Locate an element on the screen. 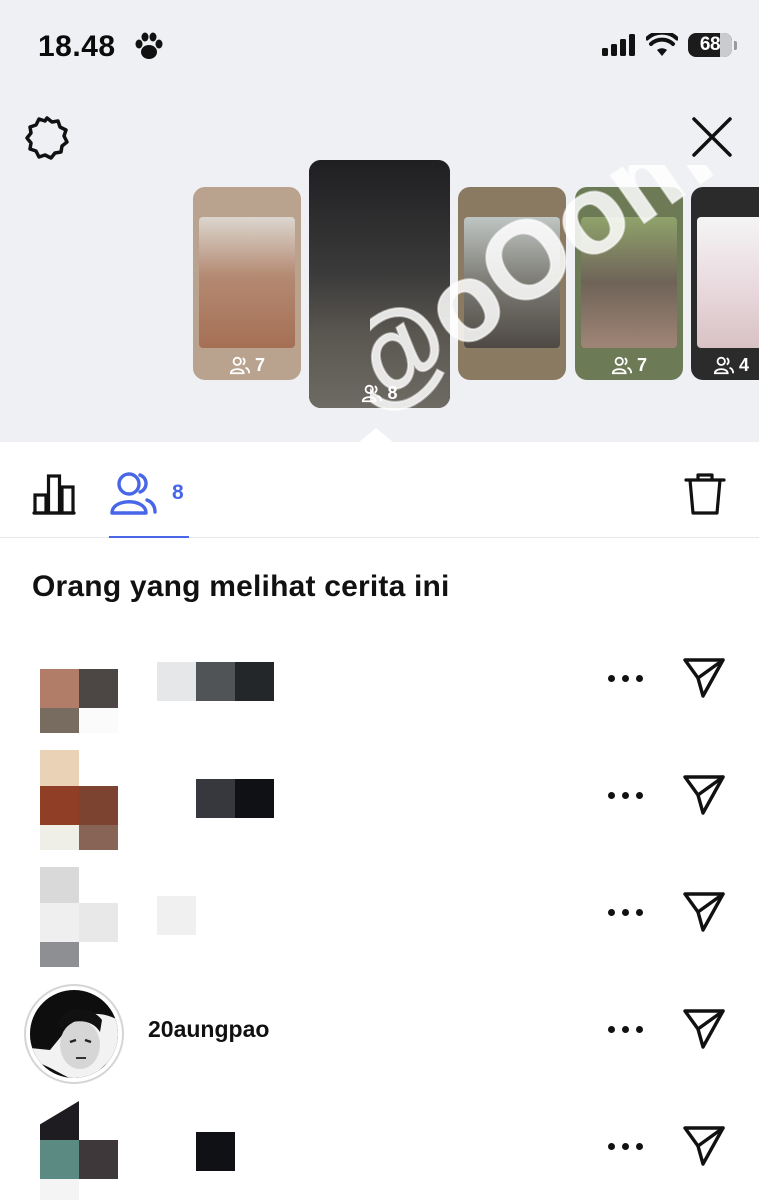 The height and width of the screenshot is (1200, 759). status-indicators: 68 is located at coordinates (669, 45).